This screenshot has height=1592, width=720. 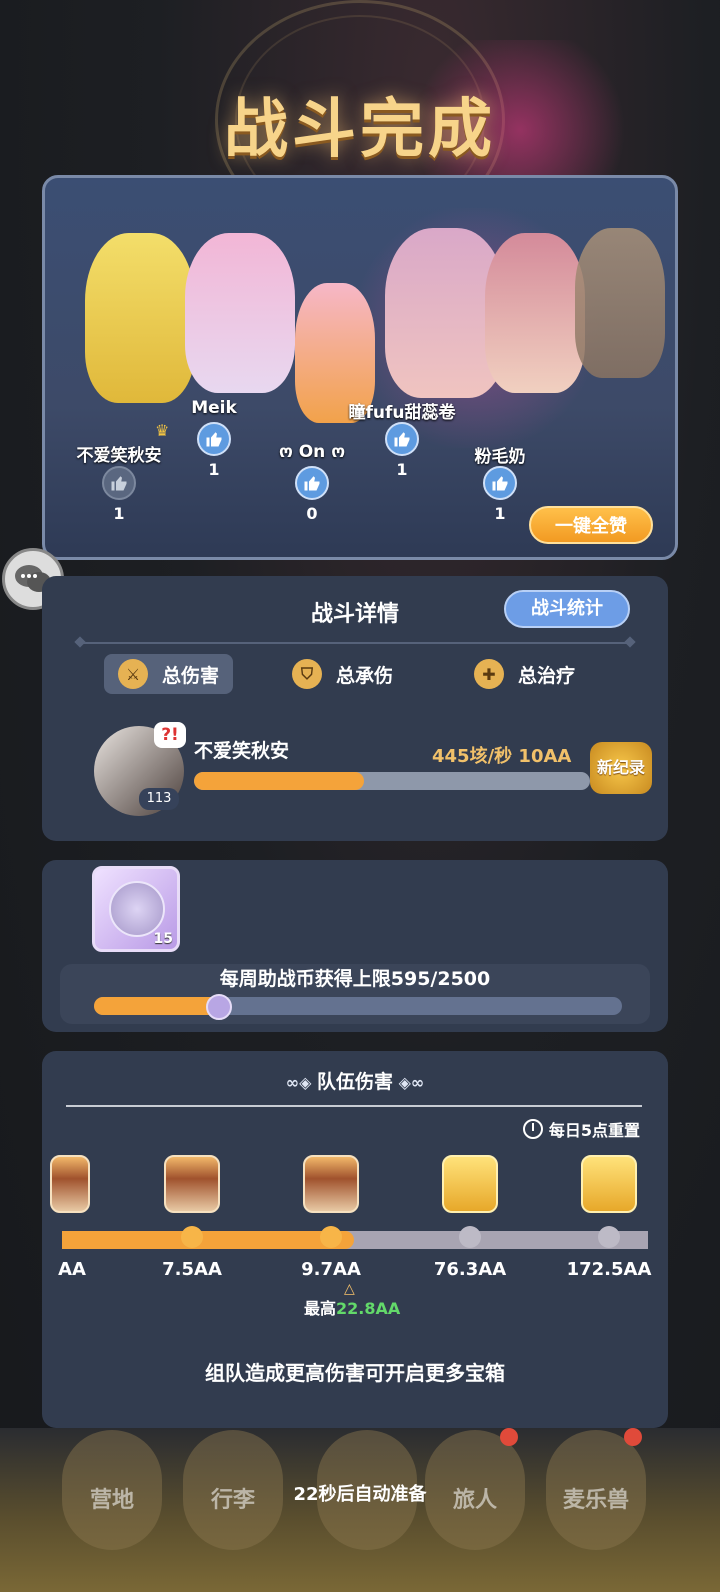 What do you see at coordinates (392, 781) in the screenshot?
I see `damage-bar` at bounding box center [392, 781].